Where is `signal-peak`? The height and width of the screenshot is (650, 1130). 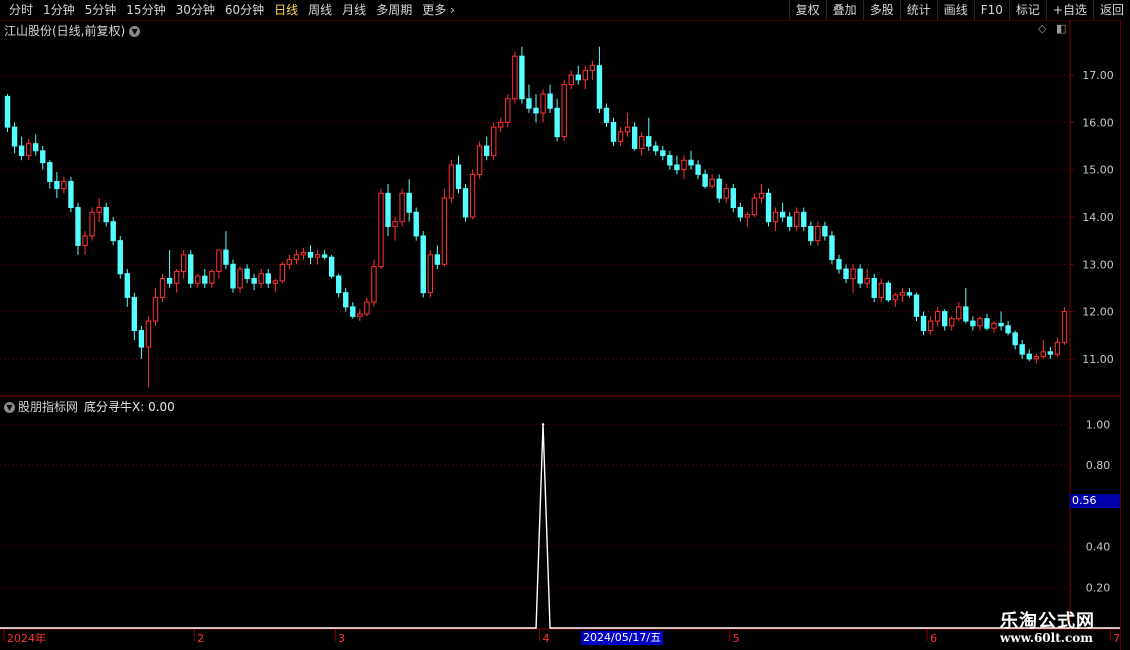
signal-peak is located at coordinates (543, 424).